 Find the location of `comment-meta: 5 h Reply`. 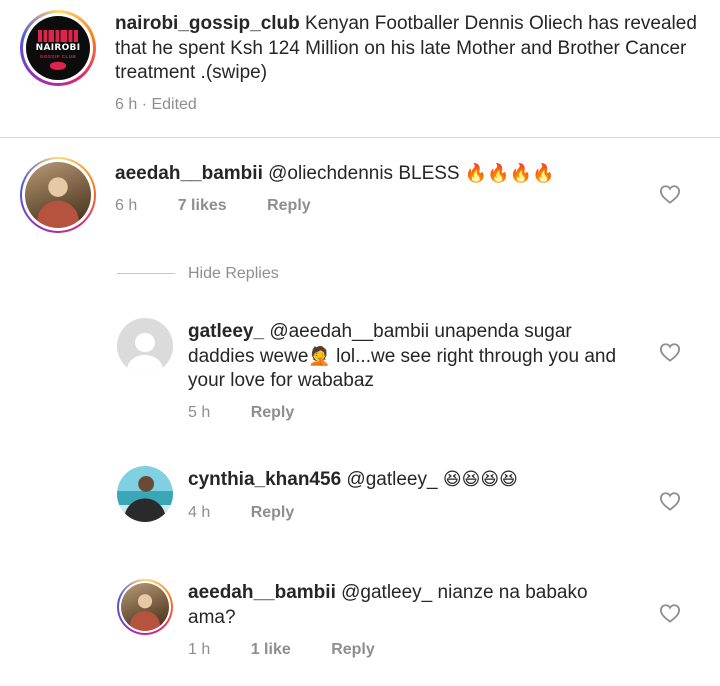

comment-meta: 5 h Reply is located at coordinates (259, 413).